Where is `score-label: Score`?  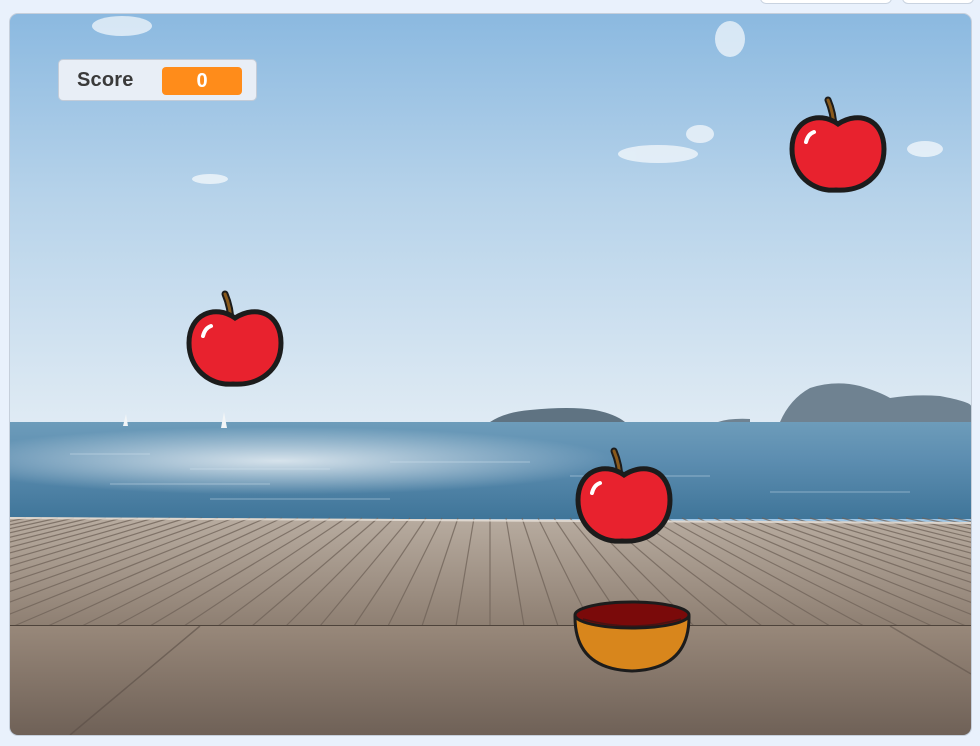
score-label: Score is located at coordinates (105, 79).